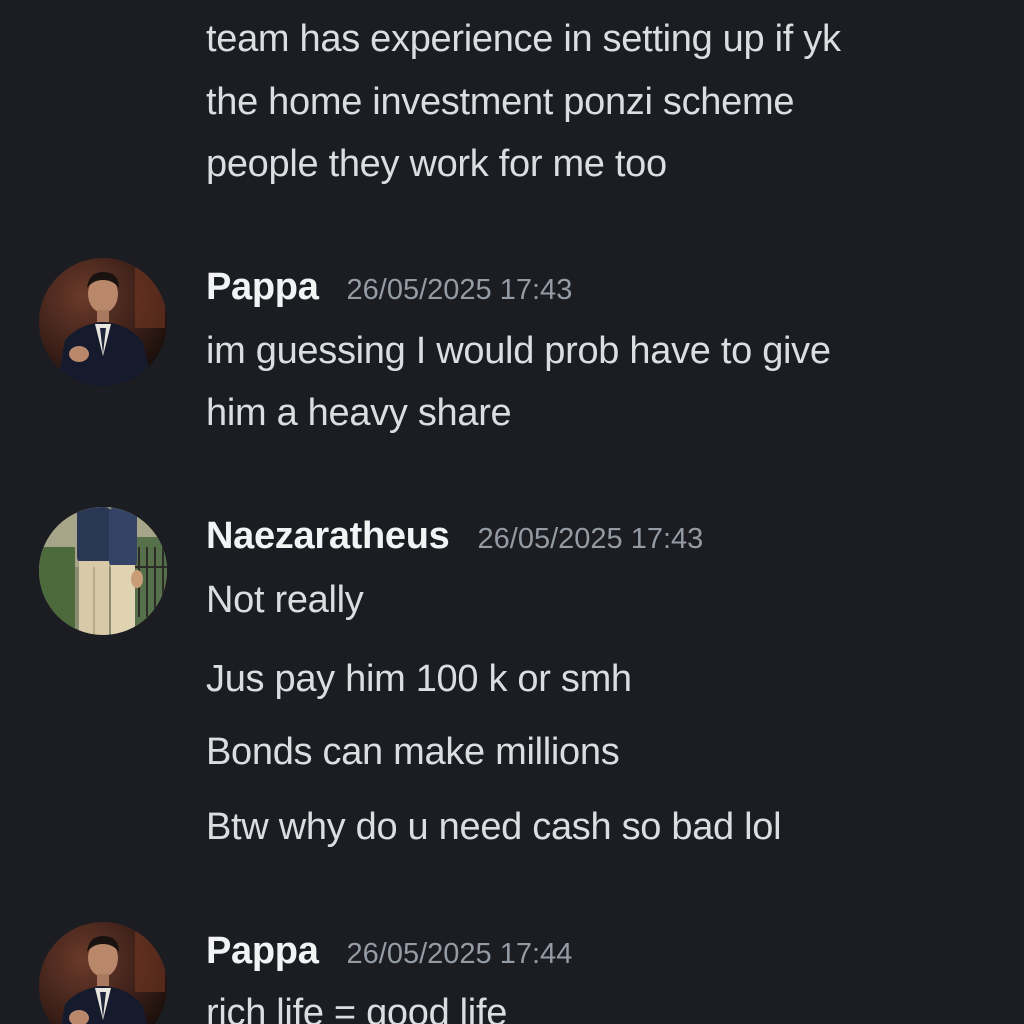  I want to click on message-header: Pappa 26/05/2025 17:43, so click(389, 287).